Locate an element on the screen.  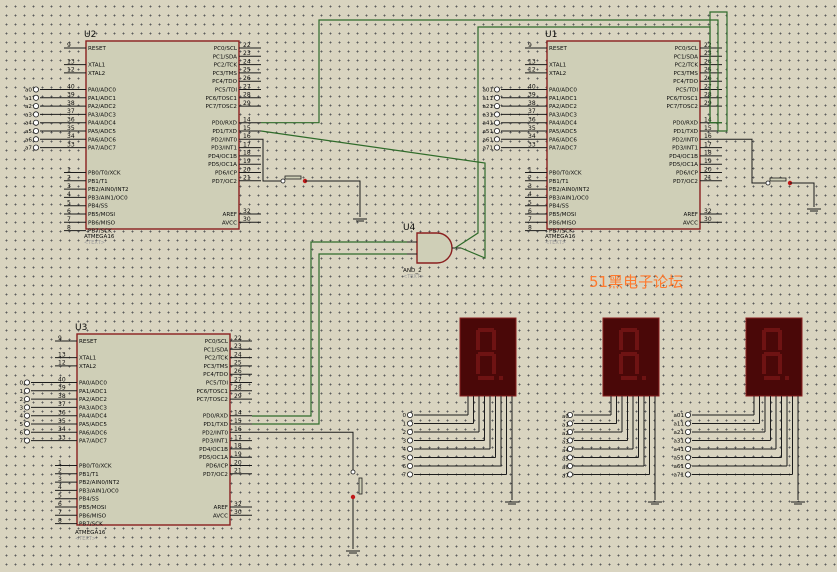
net-label: a6 is located at coordinates (28, 140).